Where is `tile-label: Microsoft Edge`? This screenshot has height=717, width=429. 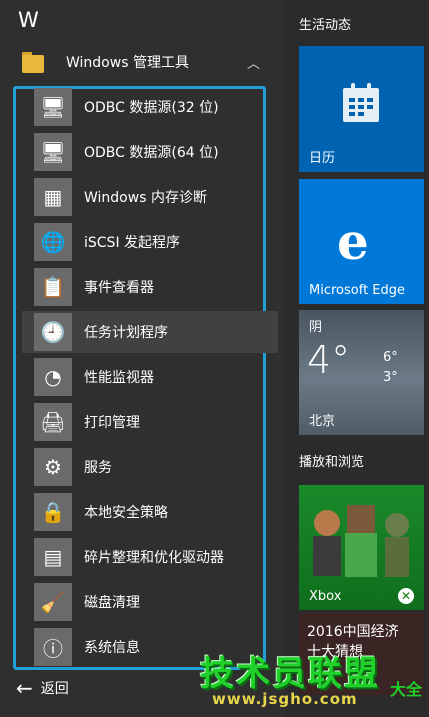
tile-label: Microsoft Edge is located at coordinates (357, 290).